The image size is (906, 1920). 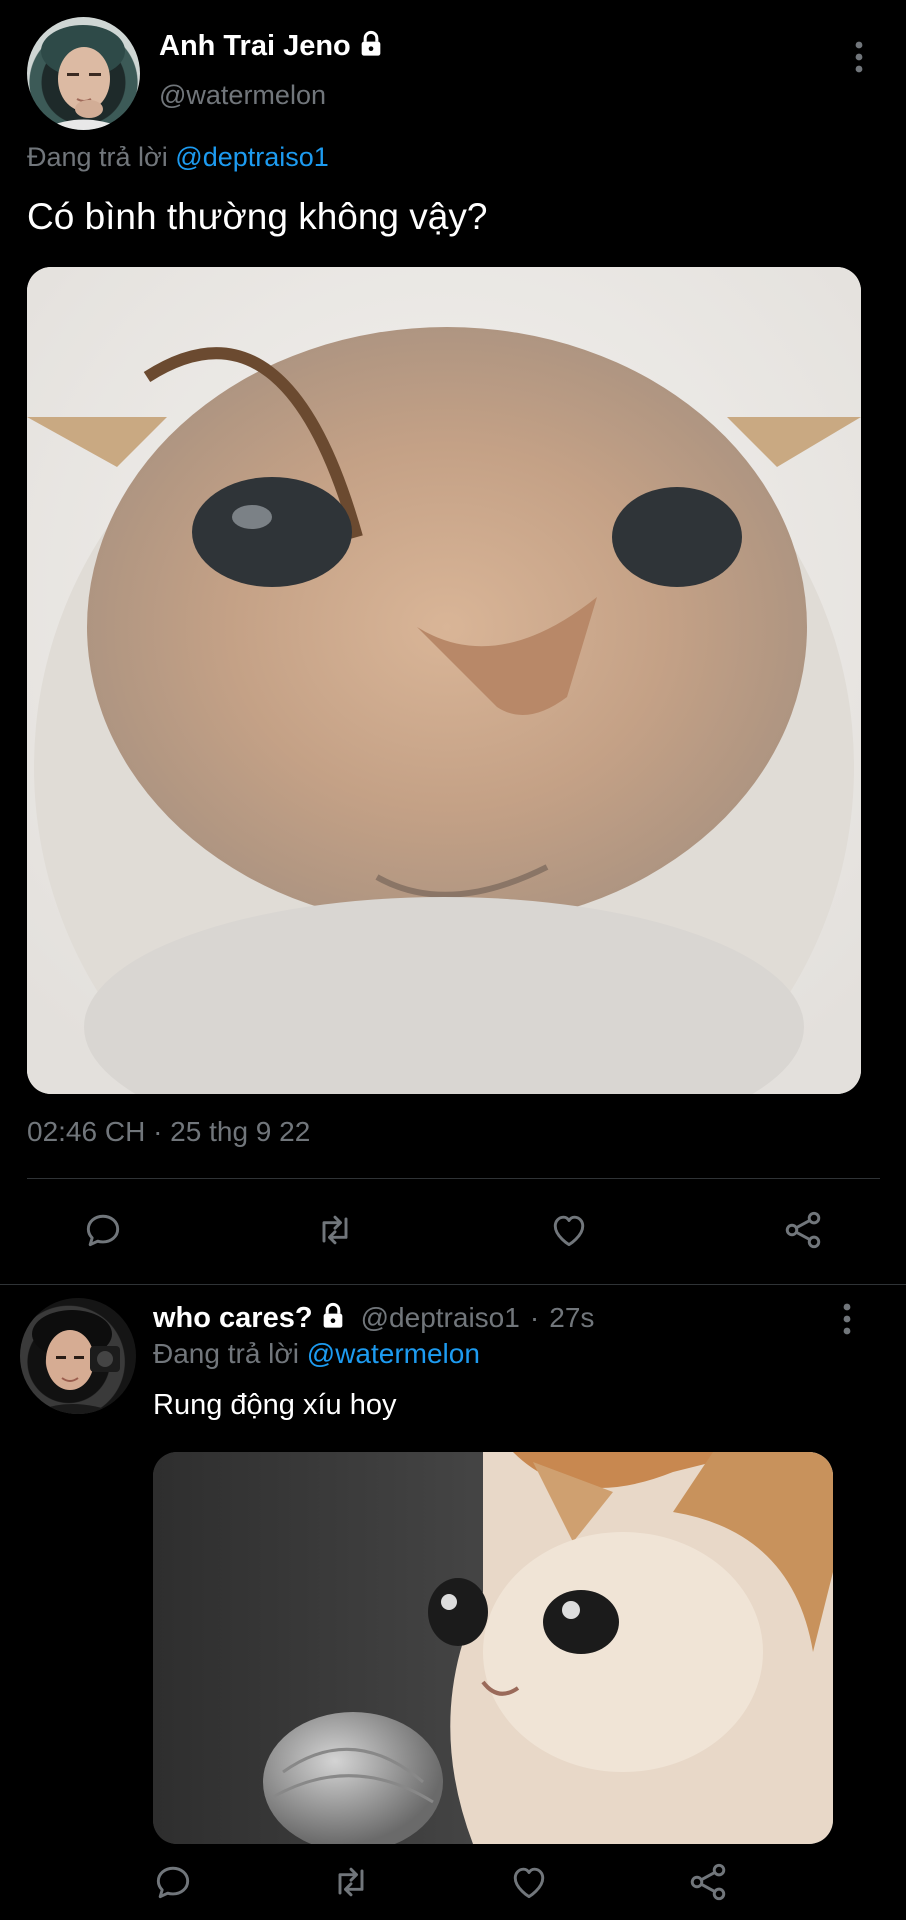 I want to click on author-name: Anh Trai Jeno, so click(x=272, y=48).